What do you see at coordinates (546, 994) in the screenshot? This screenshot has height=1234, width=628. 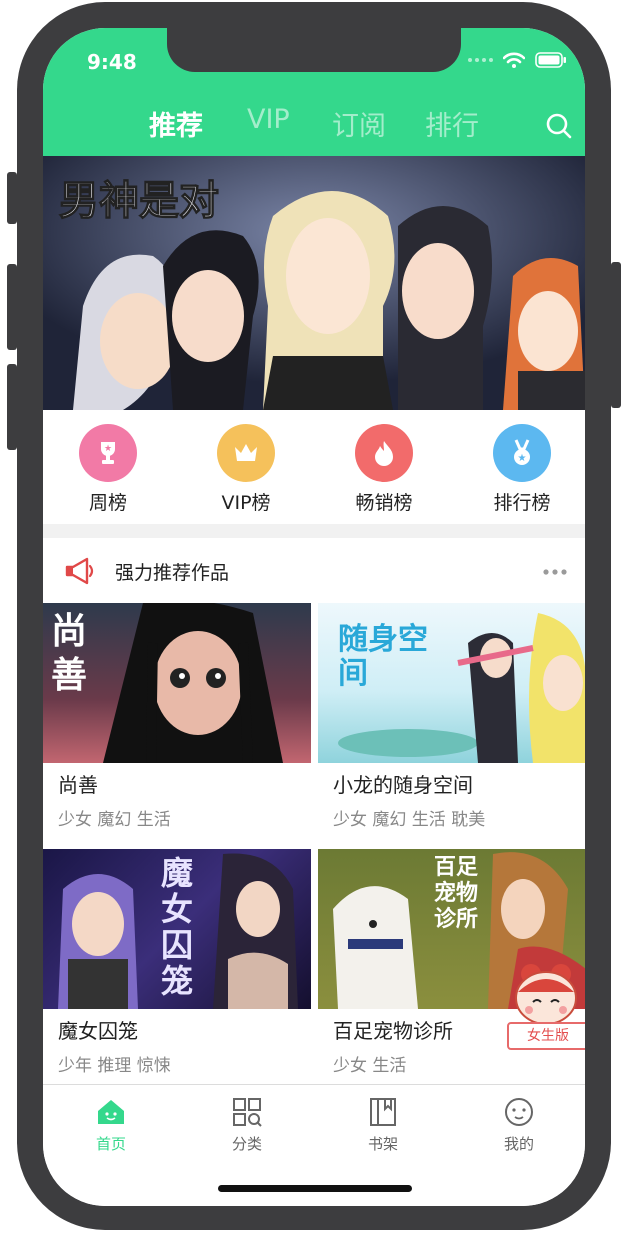 I see `girl-mascot-icon` at bounding box center [546, 994].